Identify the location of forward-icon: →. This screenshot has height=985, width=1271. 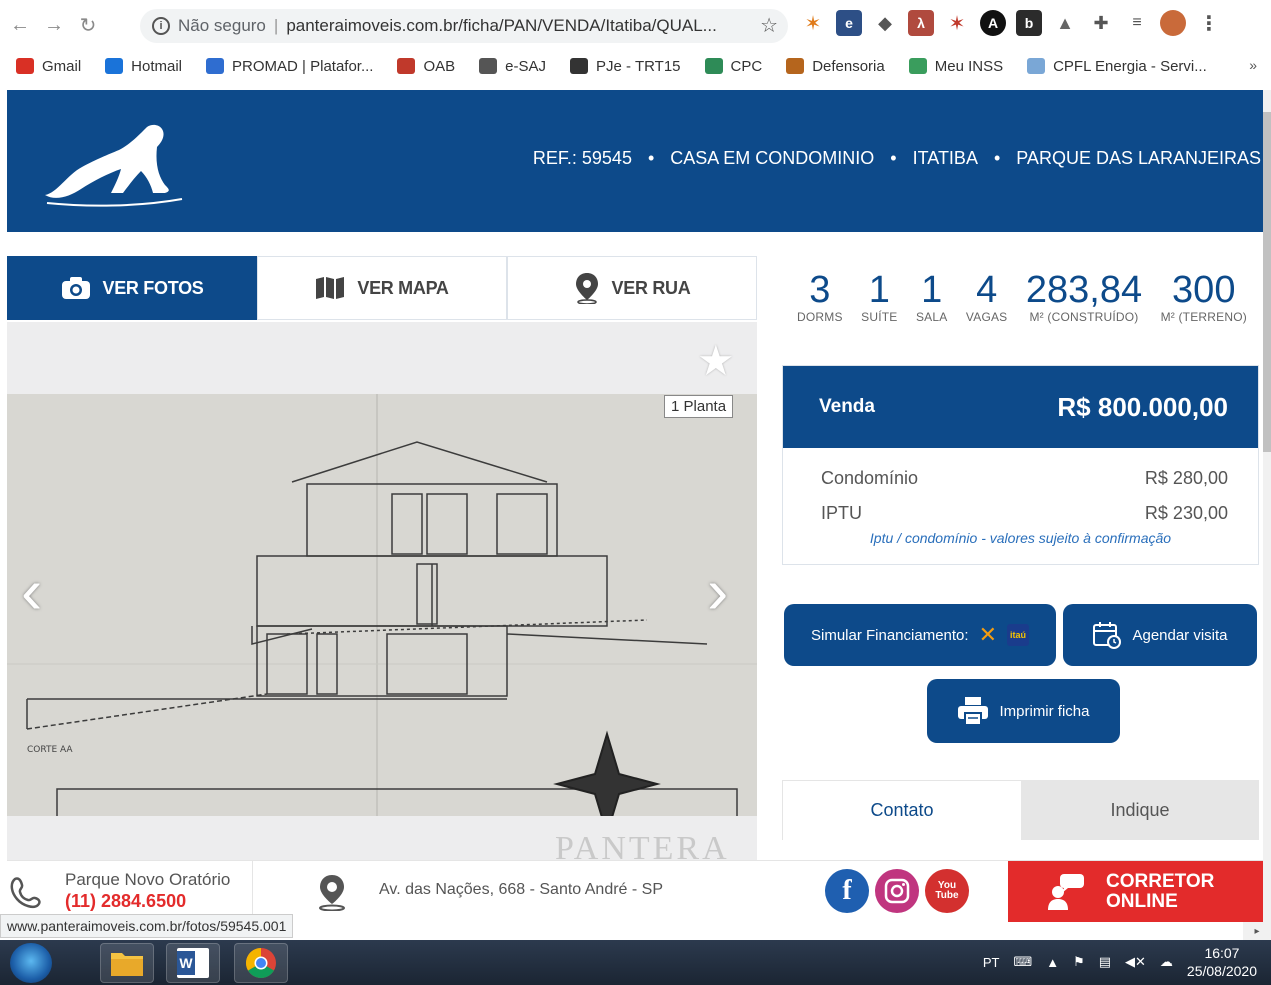
(54, 25).